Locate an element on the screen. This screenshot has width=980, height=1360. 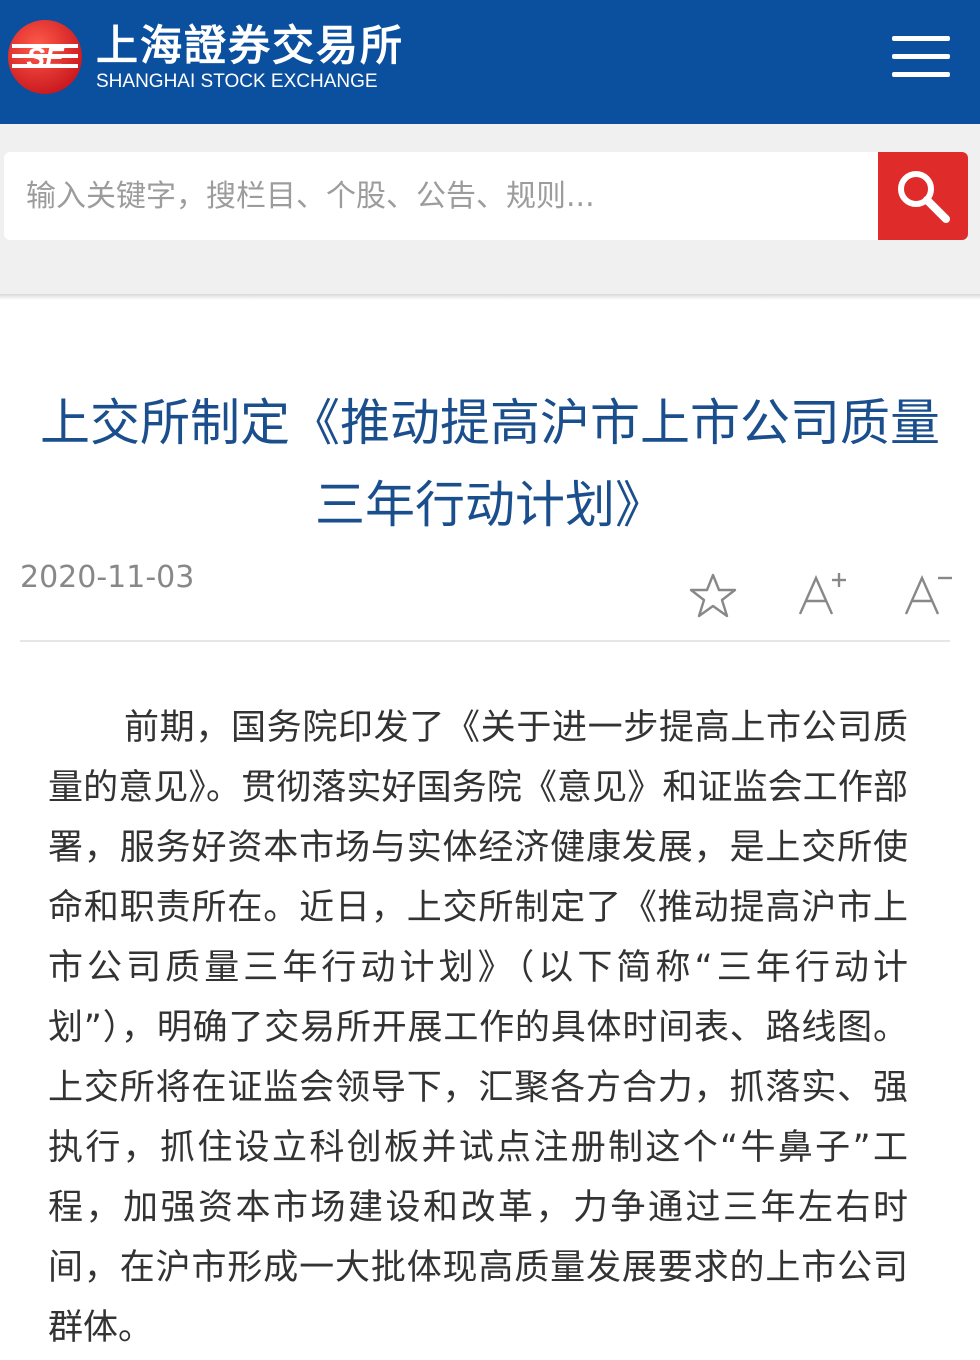
search-input is located at coordinates (441, 196).